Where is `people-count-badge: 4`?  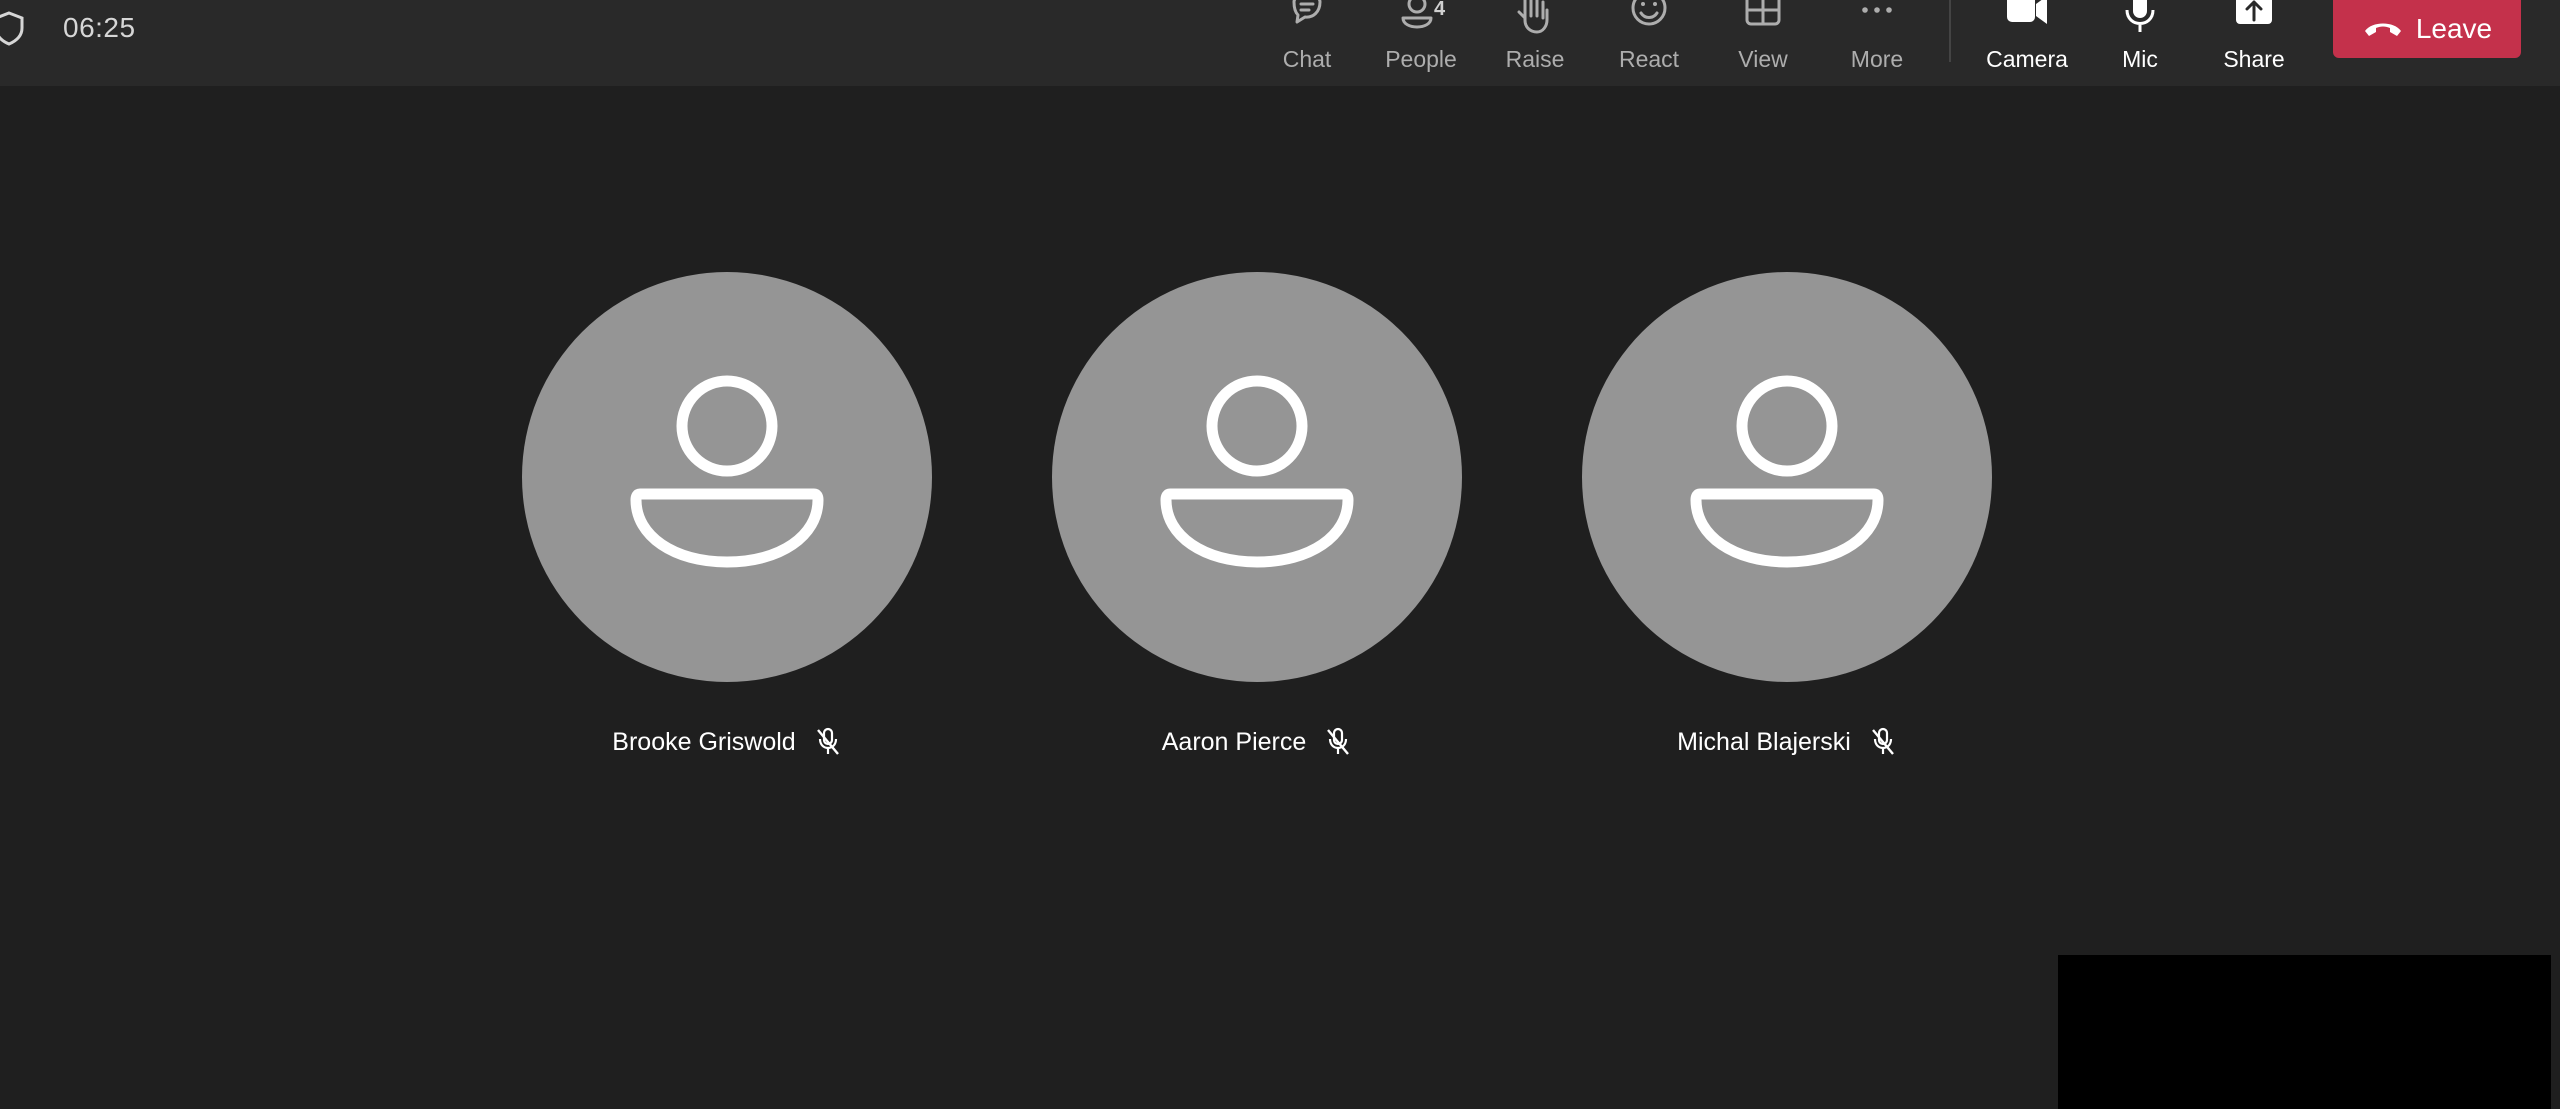
people-count-badge: 4 is located at coordinates (1440, 10).